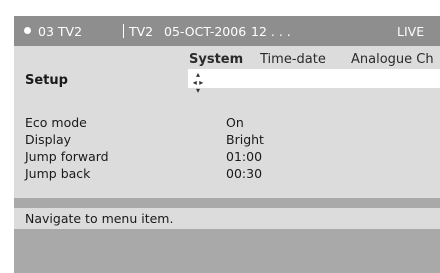 The image size is (440, 273). Describe the element at coordinates (216, 59) in the screenshot. I see `tab-system: System` at that location.